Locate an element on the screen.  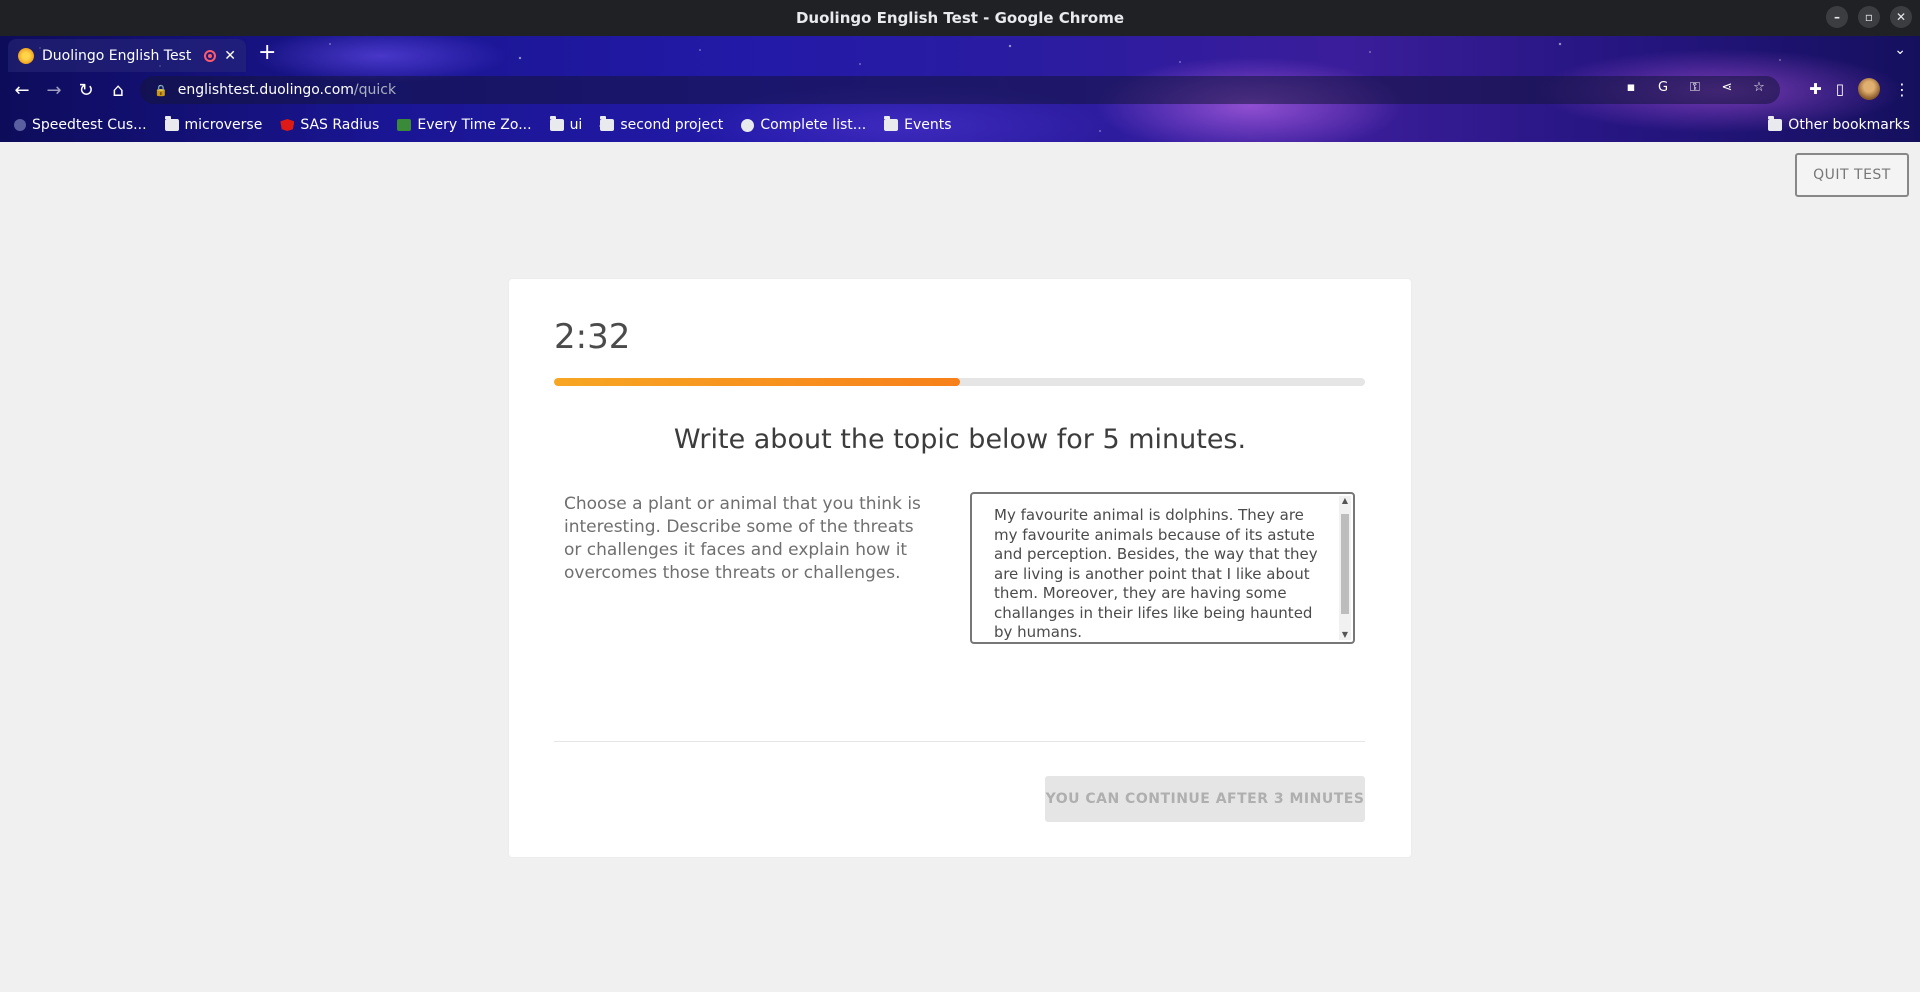
back-button: ← is located at coordinates (22, 90).